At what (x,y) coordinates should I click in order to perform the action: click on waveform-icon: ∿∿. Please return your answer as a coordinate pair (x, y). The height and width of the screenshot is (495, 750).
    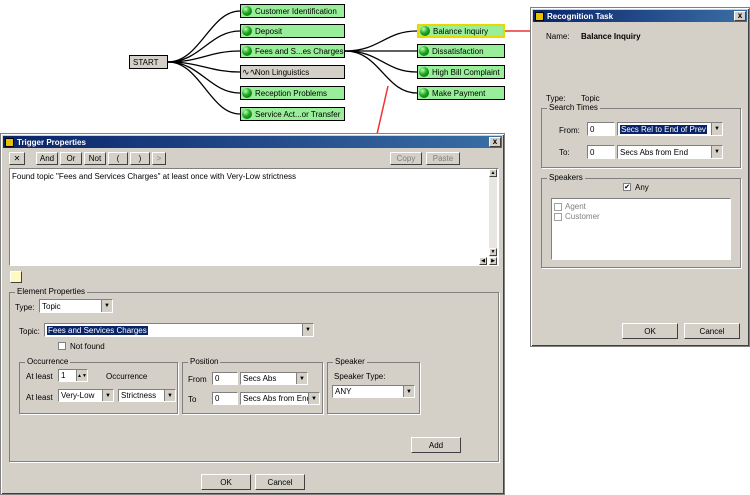
    Looking at the image, I should click on (250, 72).